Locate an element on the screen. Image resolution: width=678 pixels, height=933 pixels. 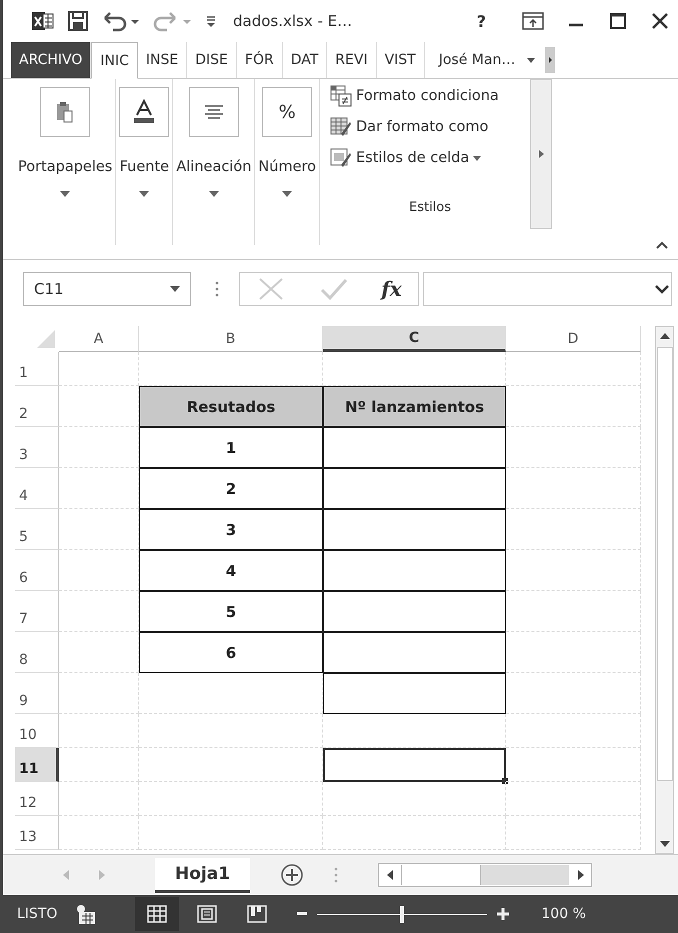
table-cell: 3 is located at coordinates (231, 529).